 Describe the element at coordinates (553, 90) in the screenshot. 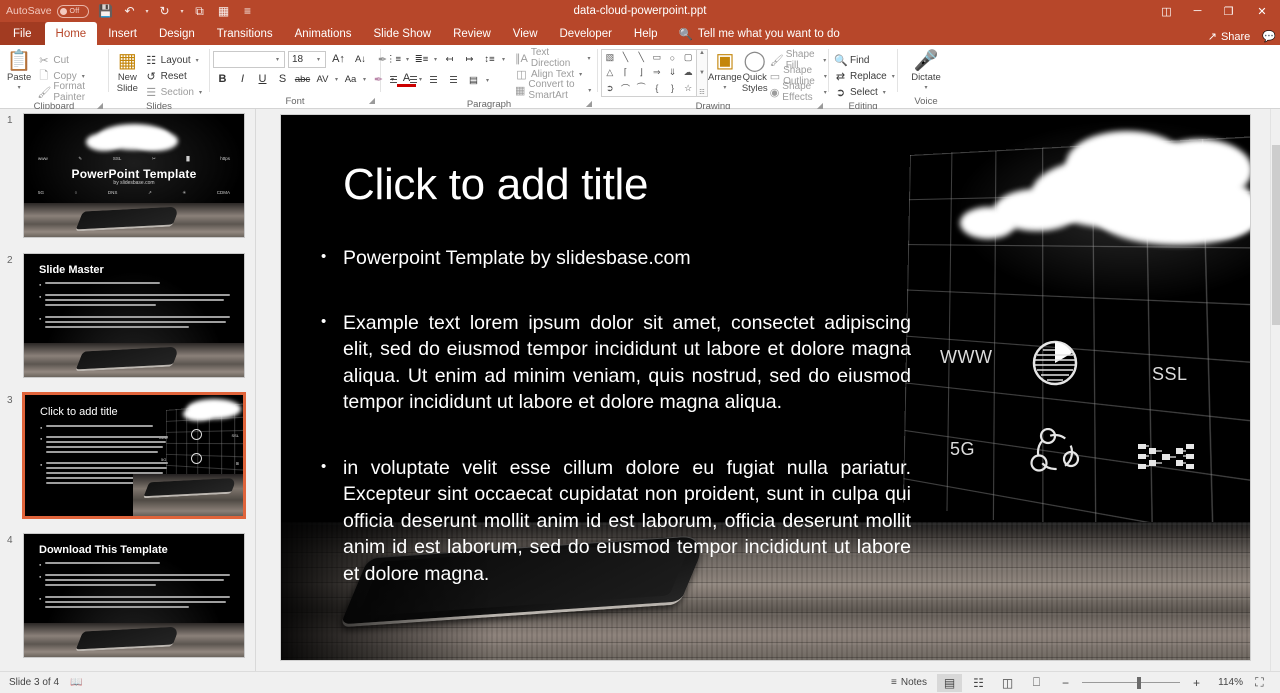

I see `convert-to-smartart-button: ▦ Convert to SmartArt ▾` at that location.